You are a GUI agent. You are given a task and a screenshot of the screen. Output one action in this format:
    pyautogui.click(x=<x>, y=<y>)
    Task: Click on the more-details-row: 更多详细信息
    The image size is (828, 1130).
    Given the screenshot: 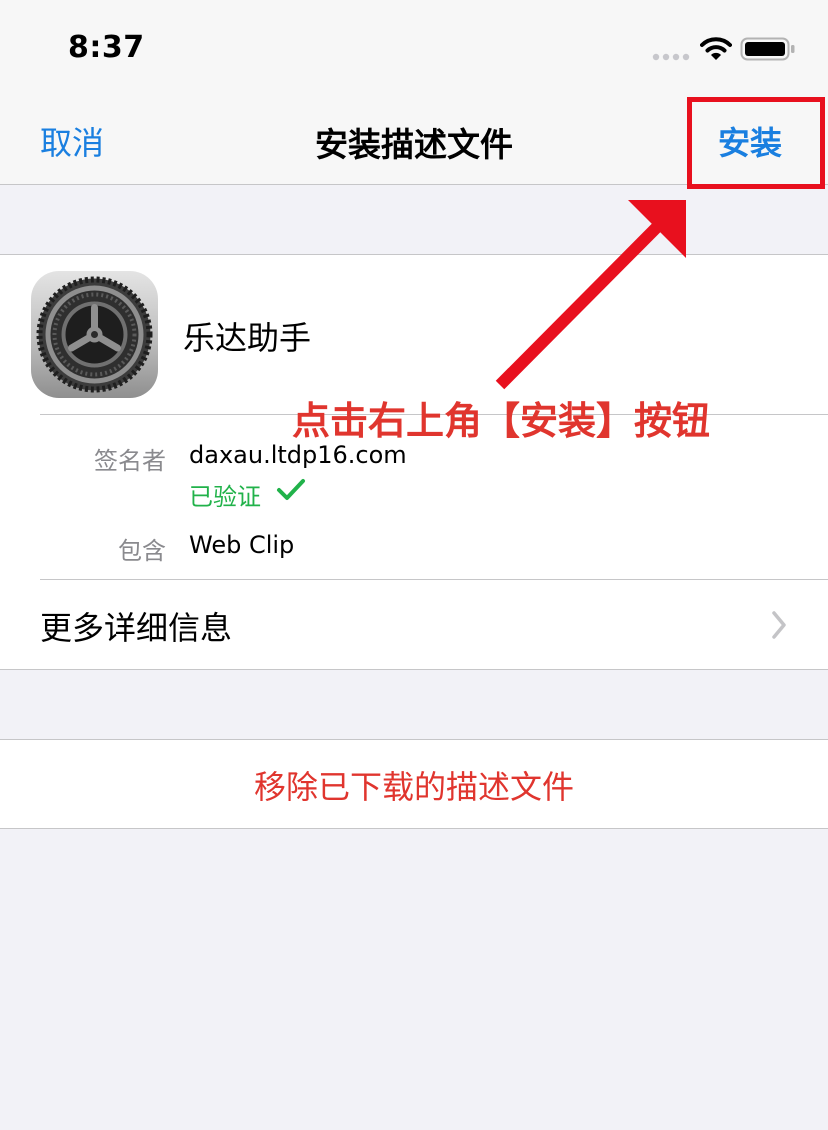 What is the action you would take?
    pyautogui.click(x=414, y=625)
    